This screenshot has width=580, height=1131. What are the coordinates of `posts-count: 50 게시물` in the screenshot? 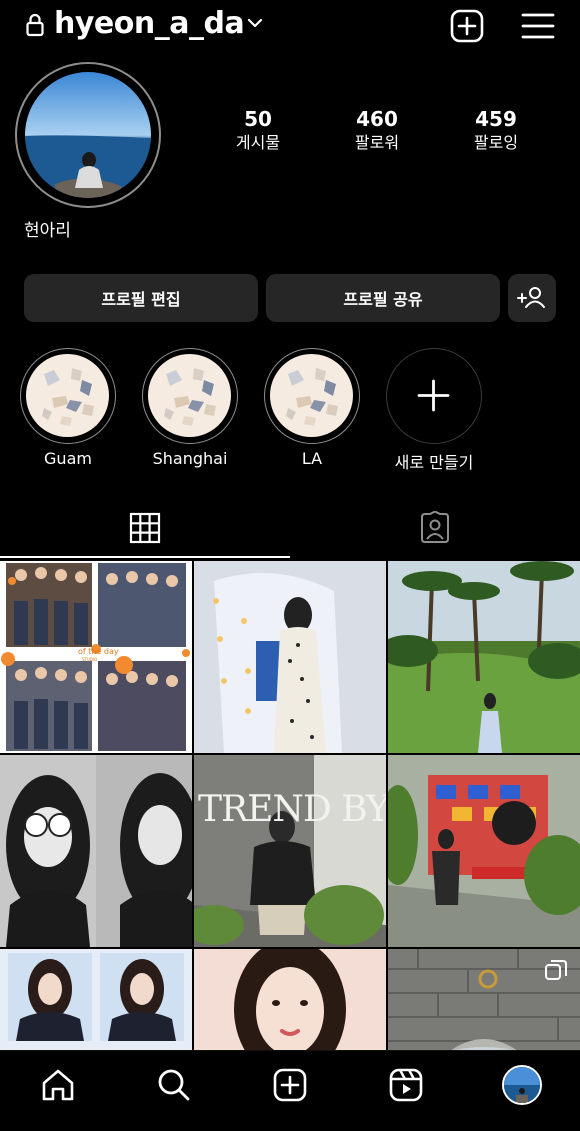 It's located at (258, 130).